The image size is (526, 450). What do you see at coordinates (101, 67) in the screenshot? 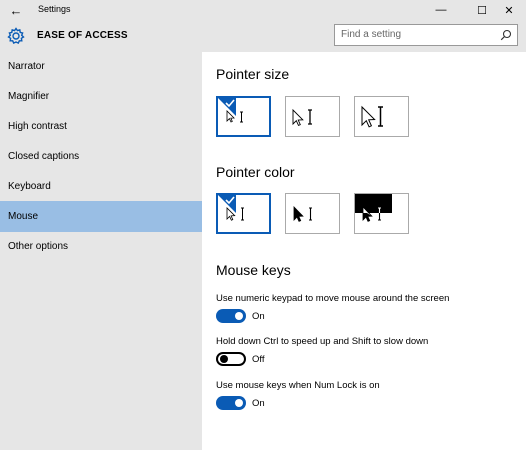
I see `sidebar-item-narrator: Narrator` at bounding box center [101, 67].